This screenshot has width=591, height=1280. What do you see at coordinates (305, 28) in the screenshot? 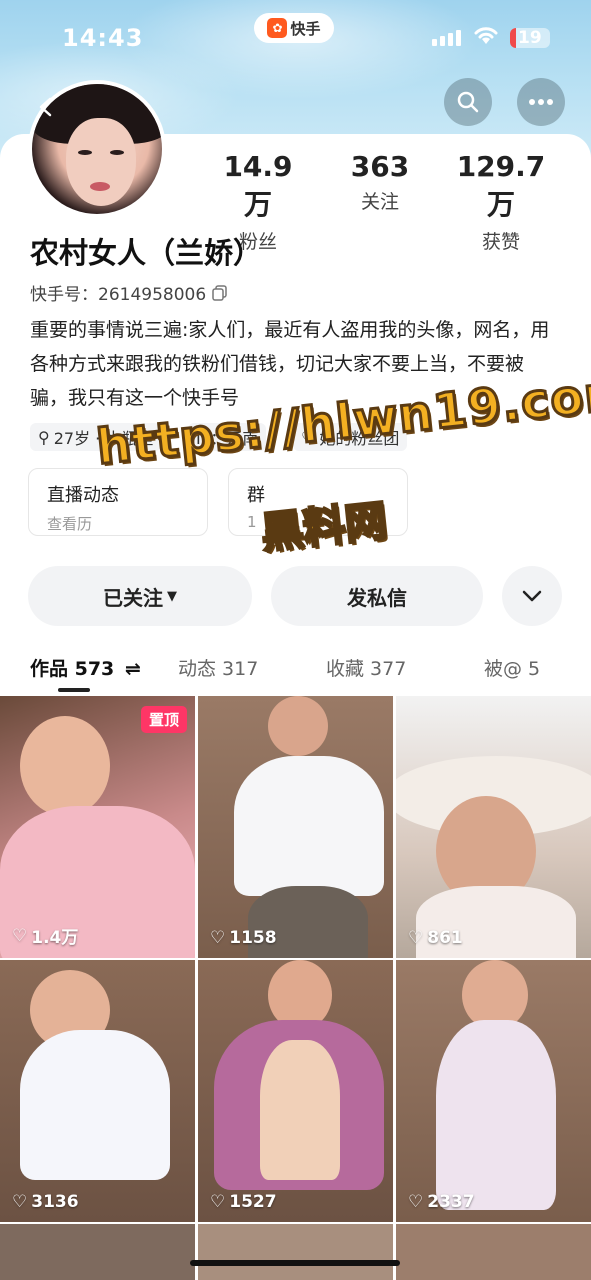
I see `app-name: 快手` at bounding box center [305, 28].